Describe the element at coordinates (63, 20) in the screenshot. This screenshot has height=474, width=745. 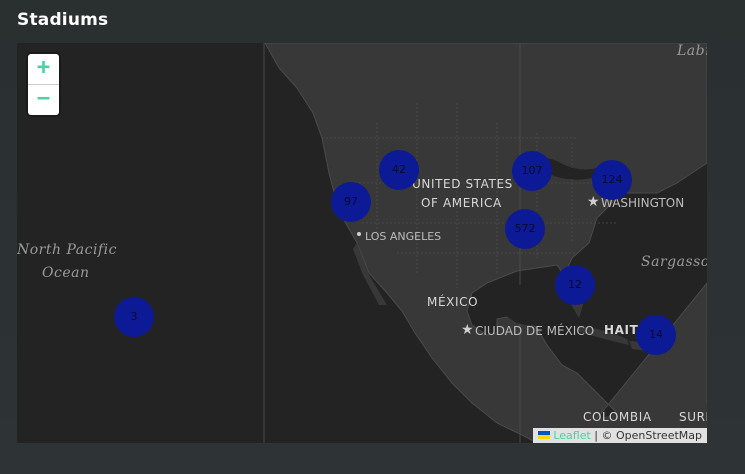
I see `panel-title: Stadiums` at that location.